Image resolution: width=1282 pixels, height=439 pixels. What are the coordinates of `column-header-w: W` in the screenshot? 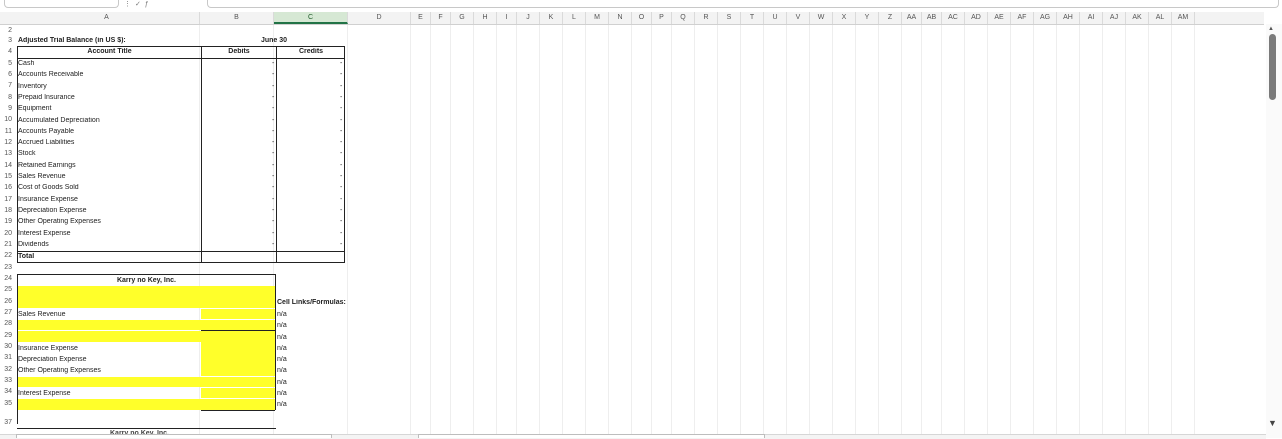 It's located at (821, 18).